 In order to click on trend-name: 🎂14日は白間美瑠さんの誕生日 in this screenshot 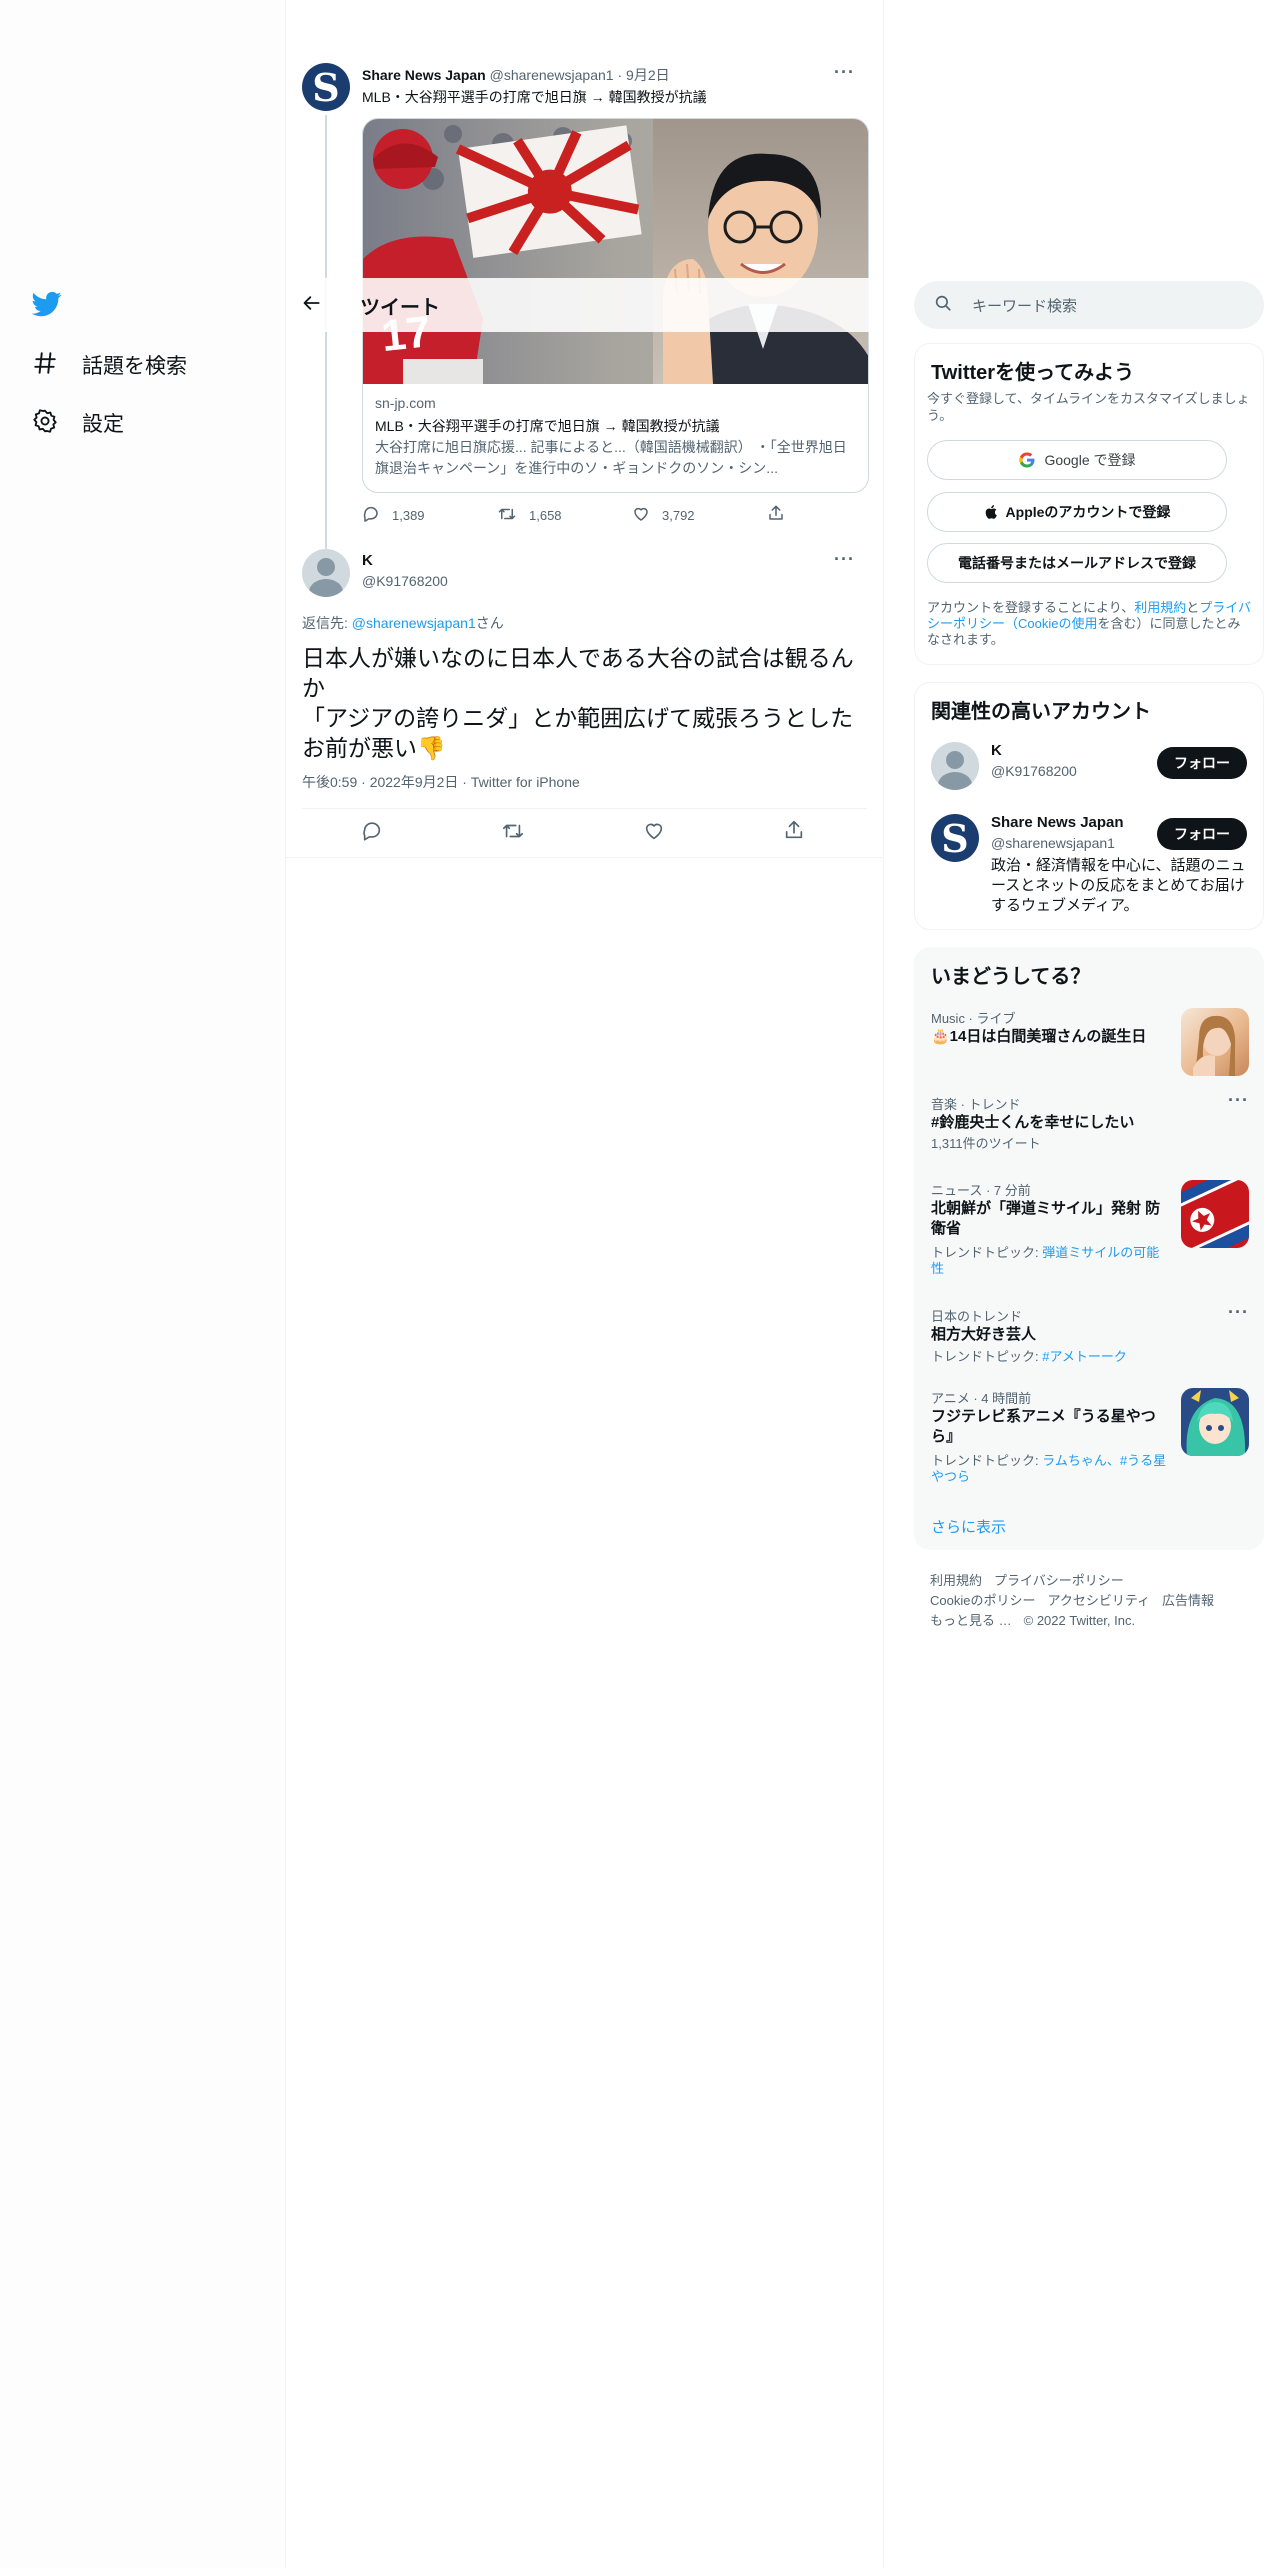, I will do `click(1039, 1036)`.